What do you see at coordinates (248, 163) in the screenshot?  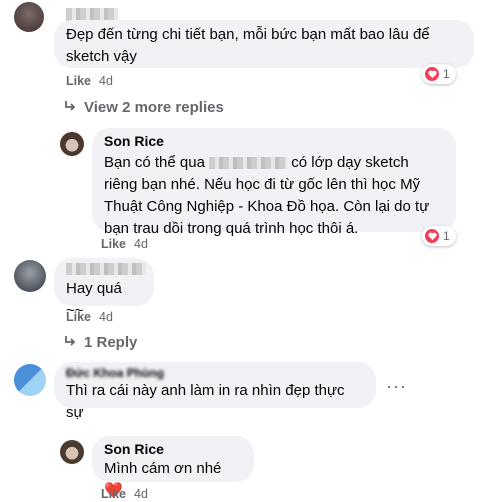 I see `redacted-mention` at bounding box center [248, 163].